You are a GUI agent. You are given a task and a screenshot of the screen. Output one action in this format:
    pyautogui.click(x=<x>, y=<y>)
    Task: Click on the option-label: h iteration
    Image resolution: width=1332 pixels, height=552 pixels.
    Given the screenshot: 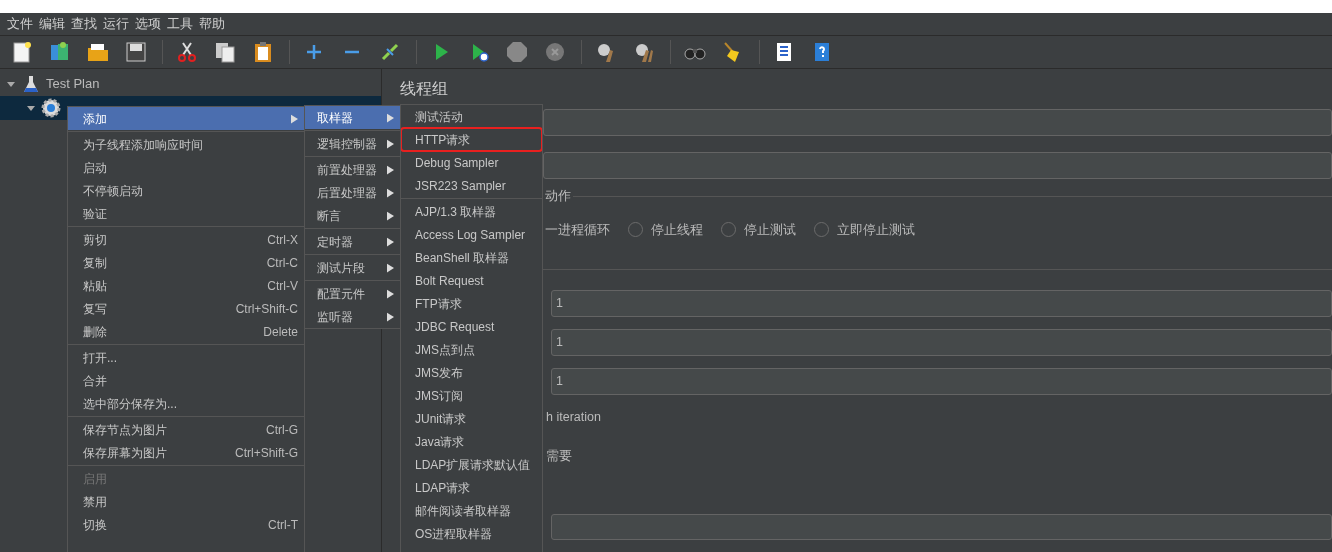 What is the action you would take?
    pyautogui.click(x=574, y=418)
    